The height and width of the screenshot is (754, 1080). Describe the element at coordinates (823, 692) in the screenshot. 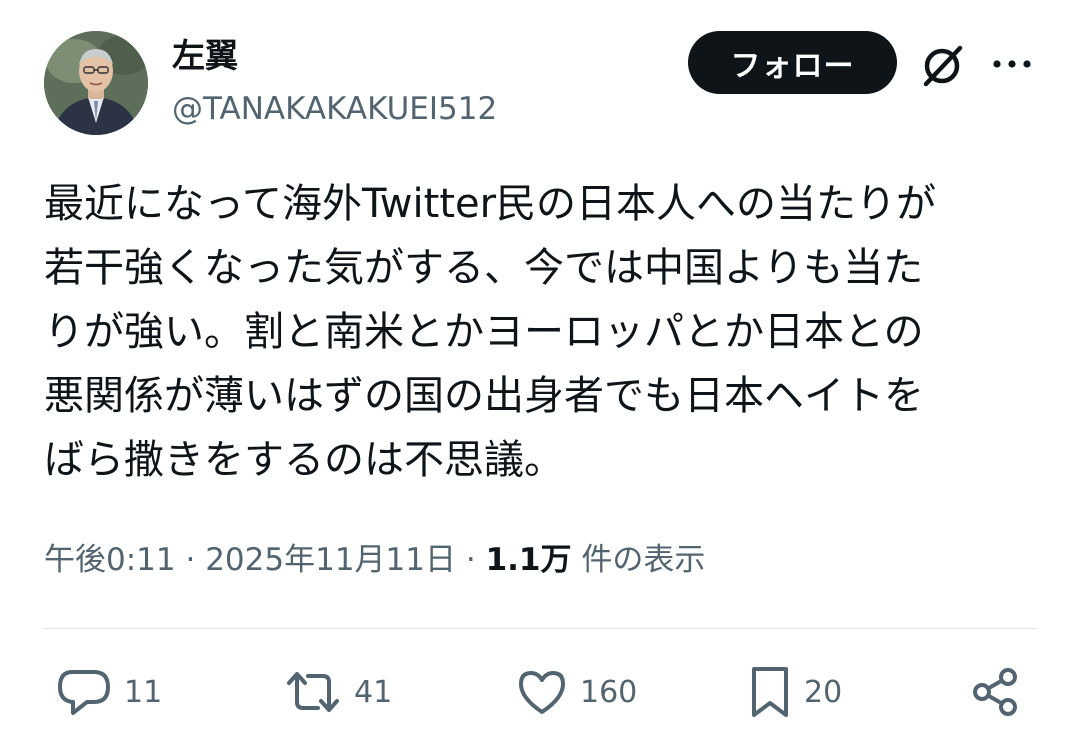

I see `bookmark-count: 20` at that location.